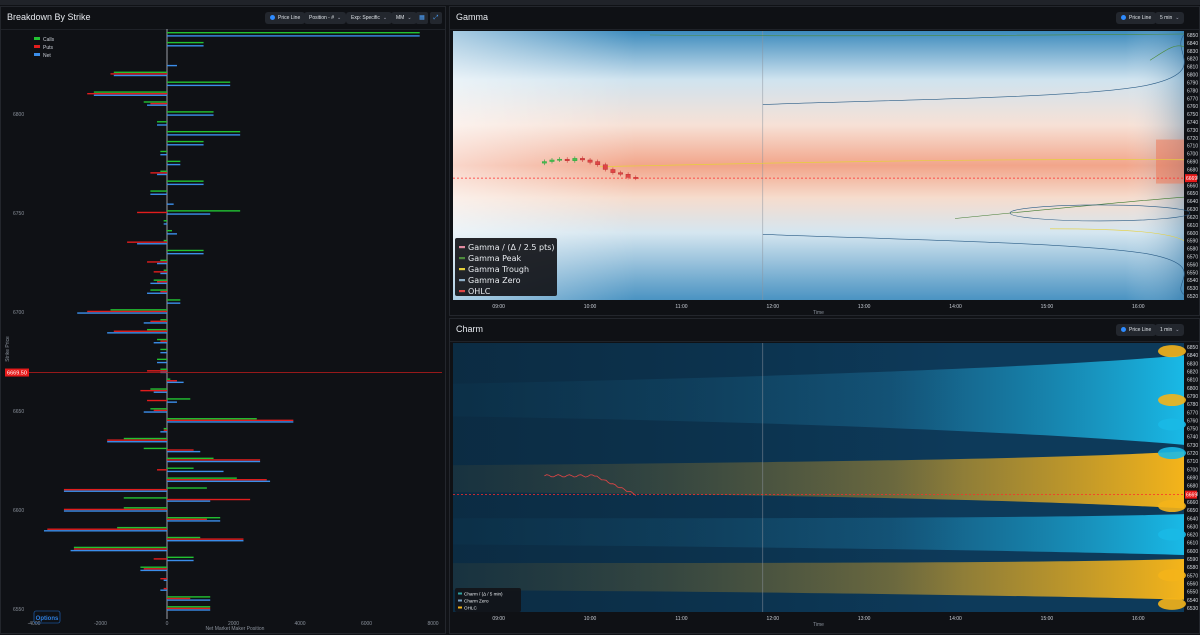  I want to click on legend-item: Gamma Peak, so click(494, 258).